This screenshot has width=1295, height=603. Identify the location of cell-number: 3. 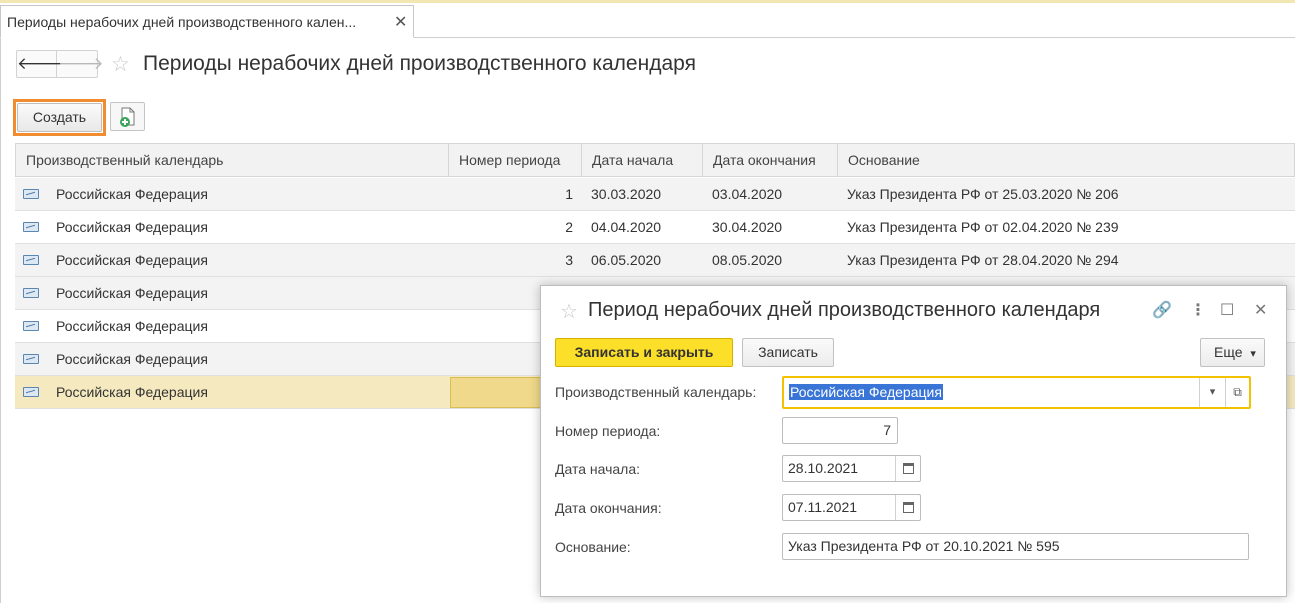
(569, 260).